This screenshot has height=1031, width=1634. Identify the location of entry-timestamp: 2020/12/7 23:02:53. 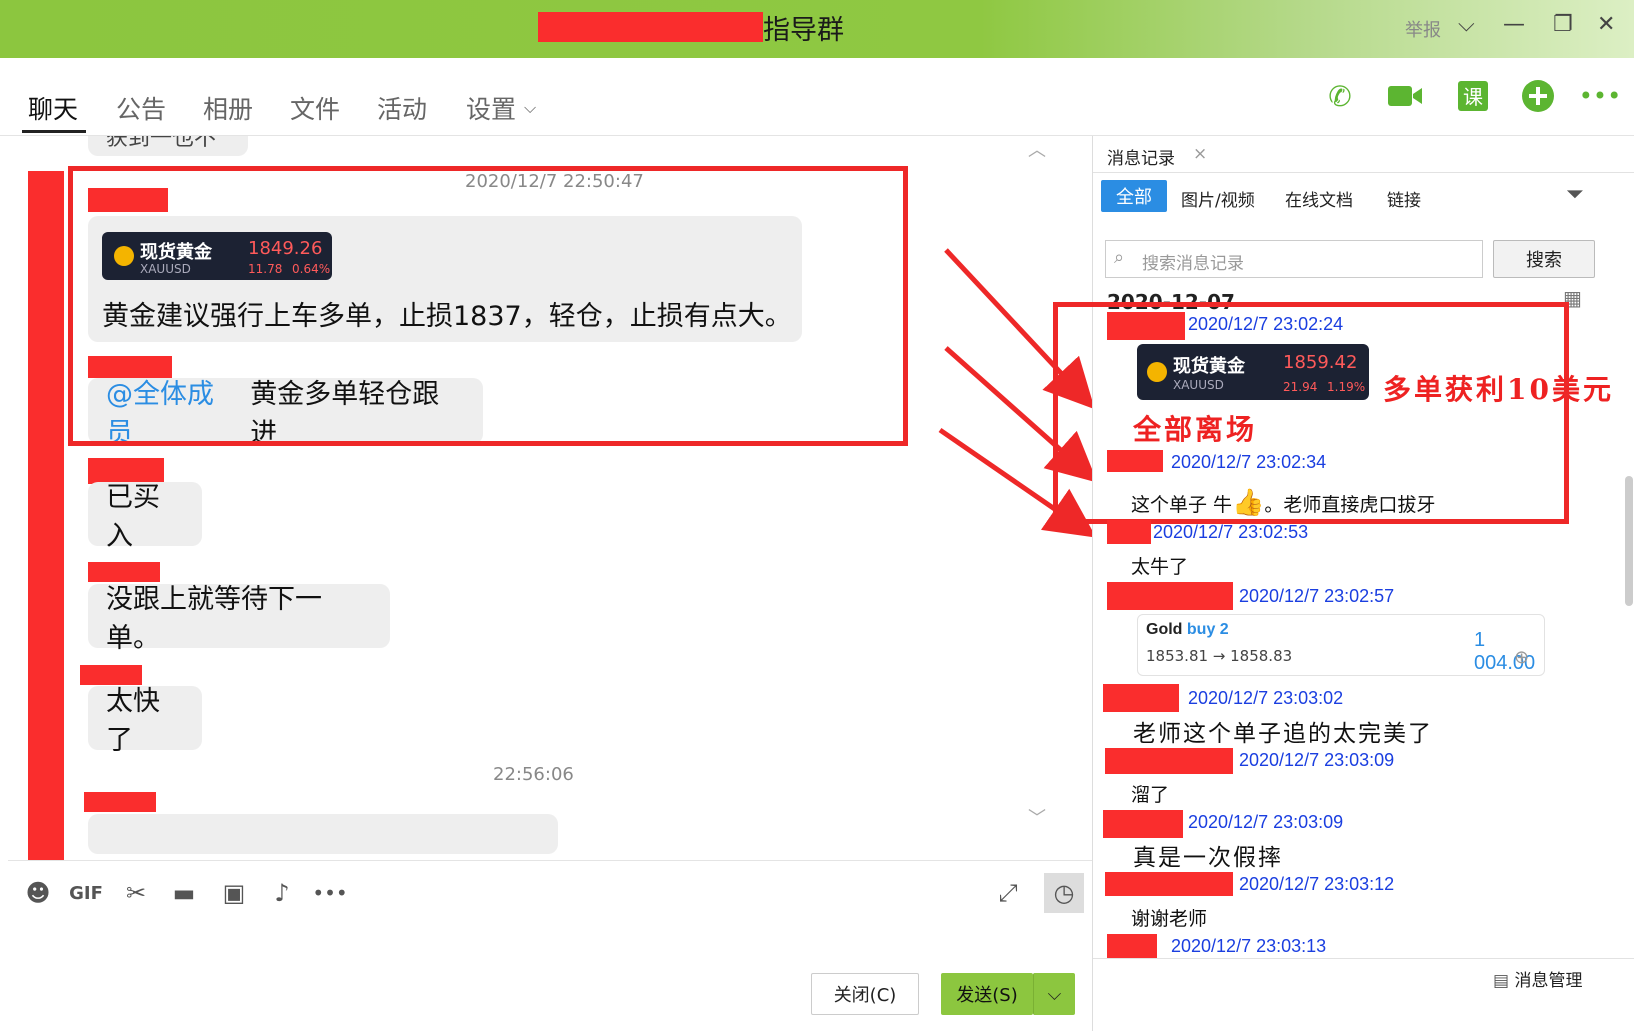
(1231, 532).